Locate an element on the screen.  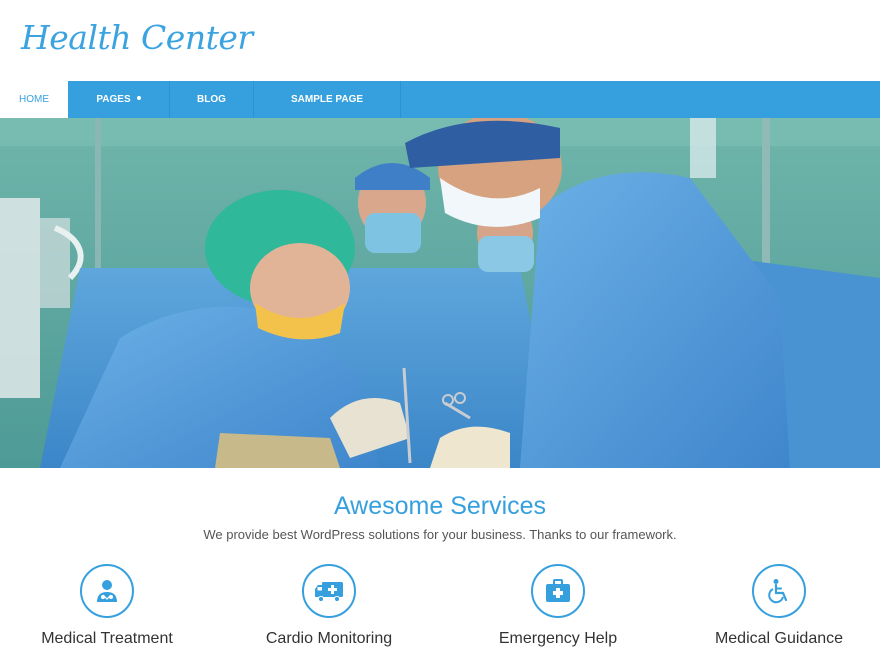
nav-item-label: HOME is located at coordinates (34, 99).